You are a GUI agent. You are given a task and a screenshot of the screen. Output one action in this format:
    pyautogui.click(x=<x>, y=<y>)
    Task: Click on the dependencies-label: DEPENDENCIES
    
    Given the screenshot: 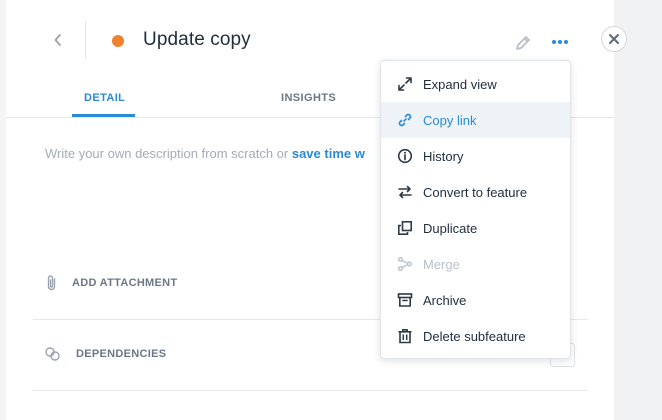 What is the action you would take?
    pyautogui.click(x=121, y=354)
    